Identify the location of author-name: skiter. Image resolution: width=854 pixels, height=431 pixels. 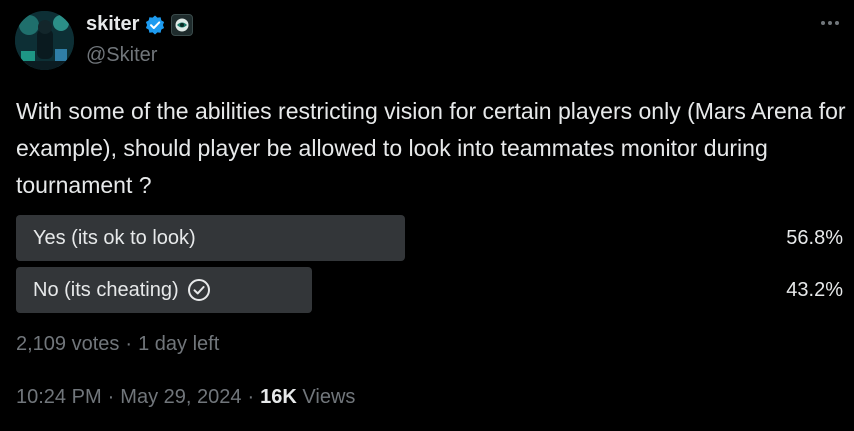
(112, 24).